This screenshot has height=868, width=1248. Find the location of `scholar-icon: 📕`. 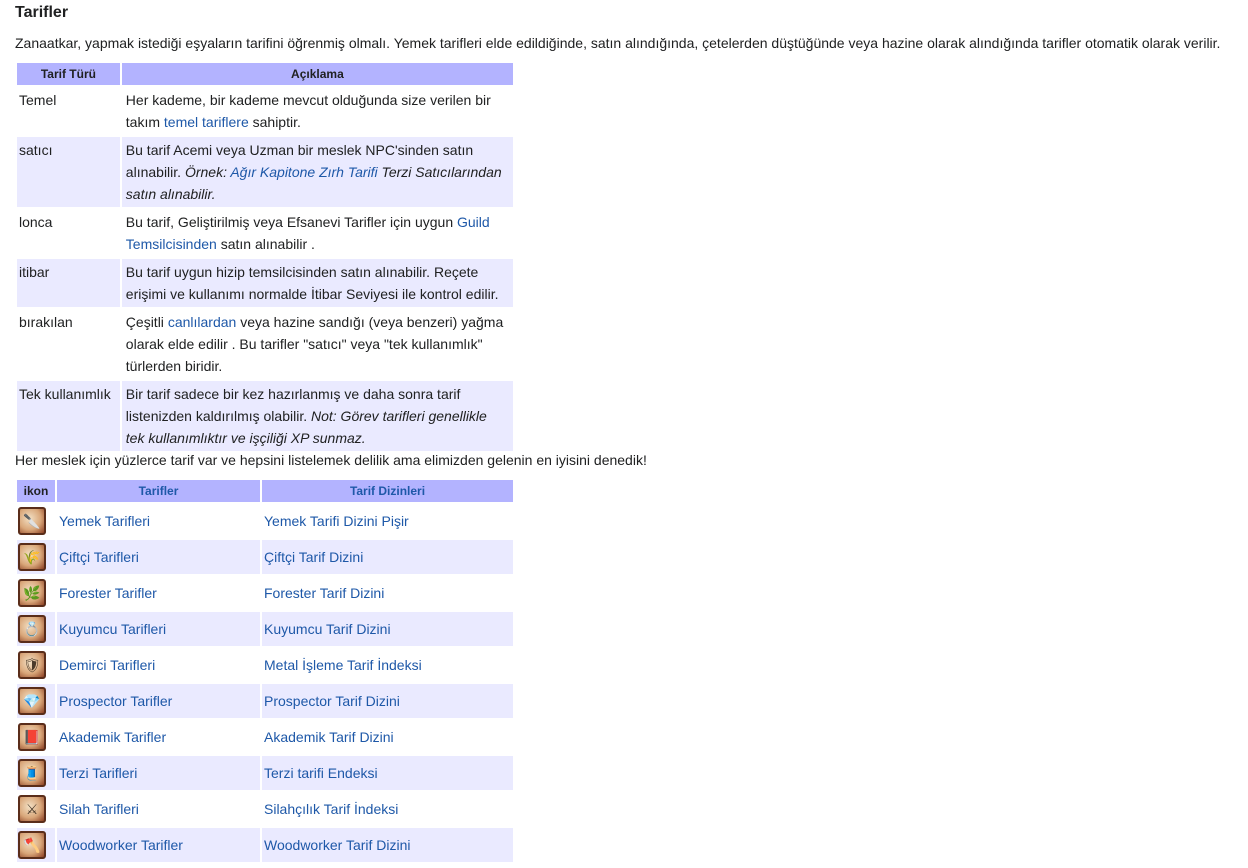

scholar-icon: 📕 is located at coordinates (32, 737).